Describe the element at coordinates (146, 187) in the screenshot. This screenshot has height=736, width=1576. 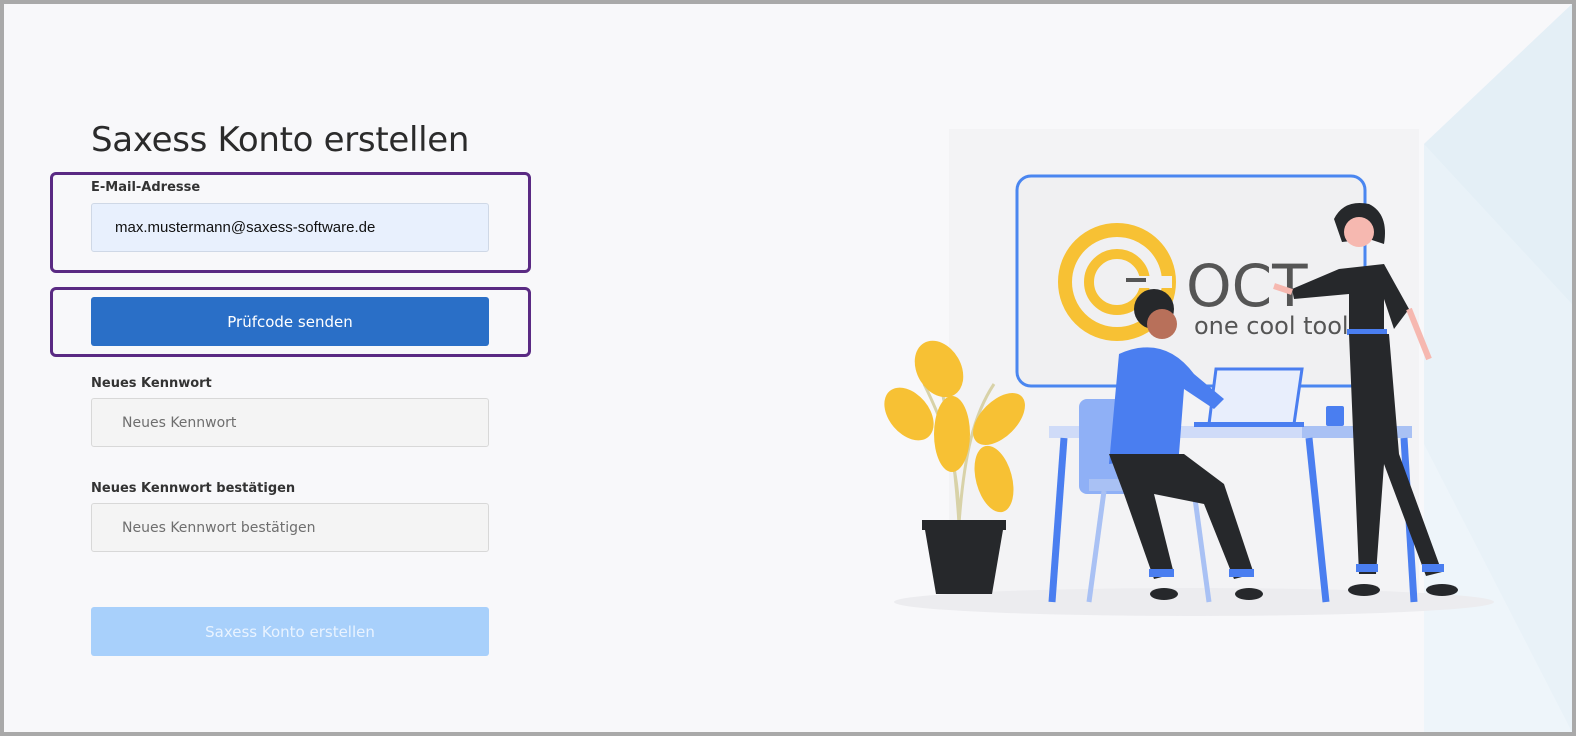
I see `email-label: E-Mail-Adresse` at that location.